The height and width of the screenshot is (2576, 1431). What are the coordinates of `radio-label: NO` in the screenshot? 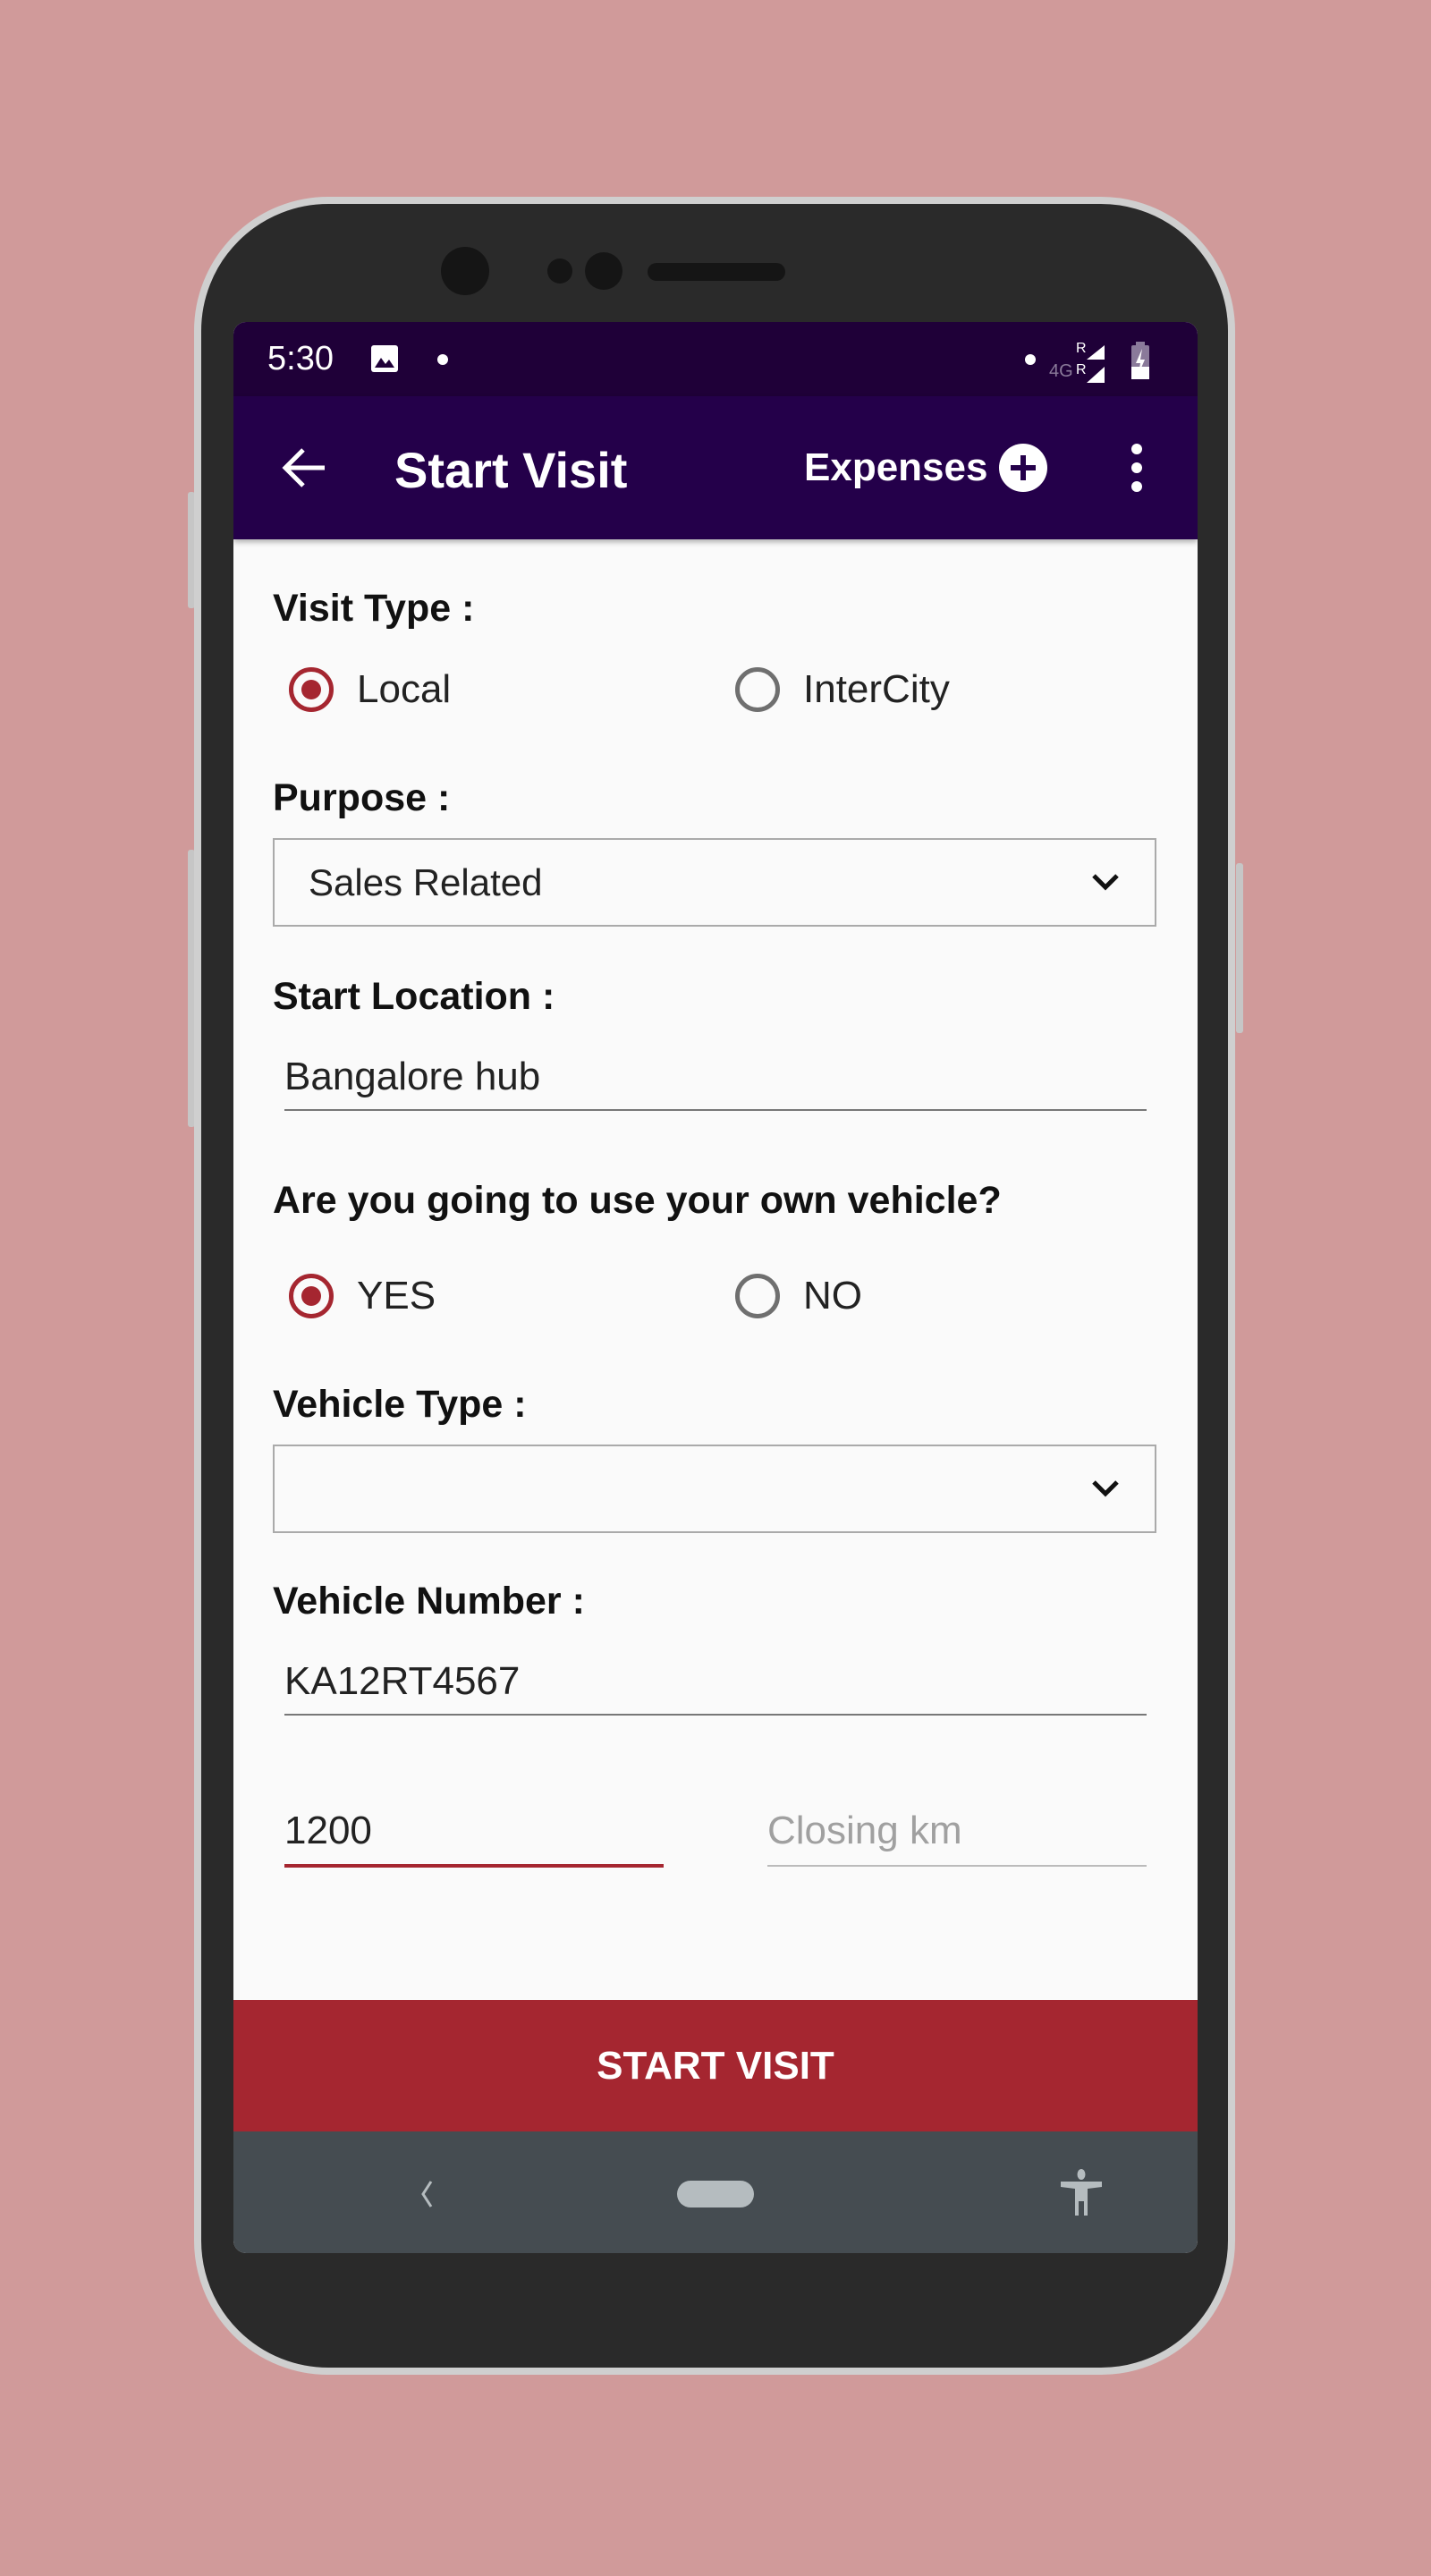 It's located at (833, 1296).